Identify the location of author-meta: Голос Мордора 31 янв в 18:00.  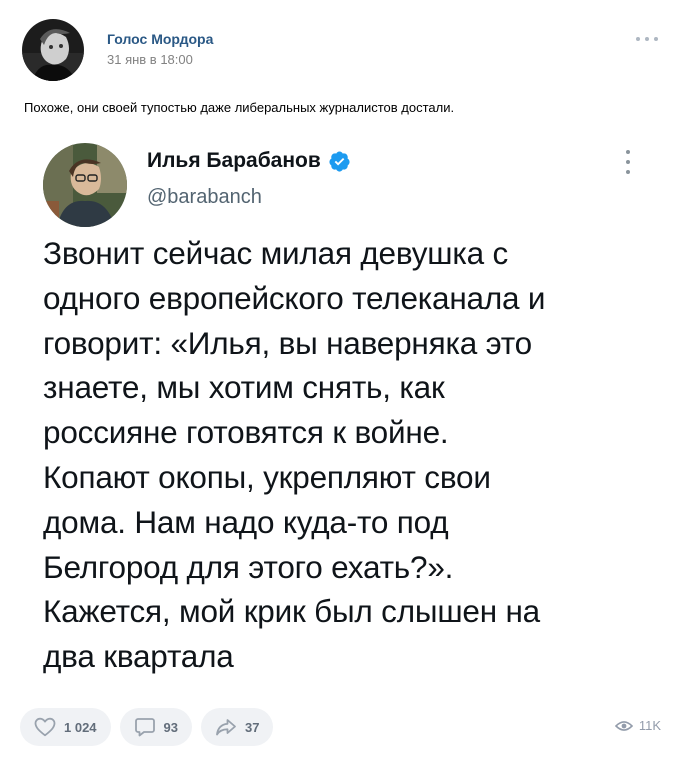
(160, 49).